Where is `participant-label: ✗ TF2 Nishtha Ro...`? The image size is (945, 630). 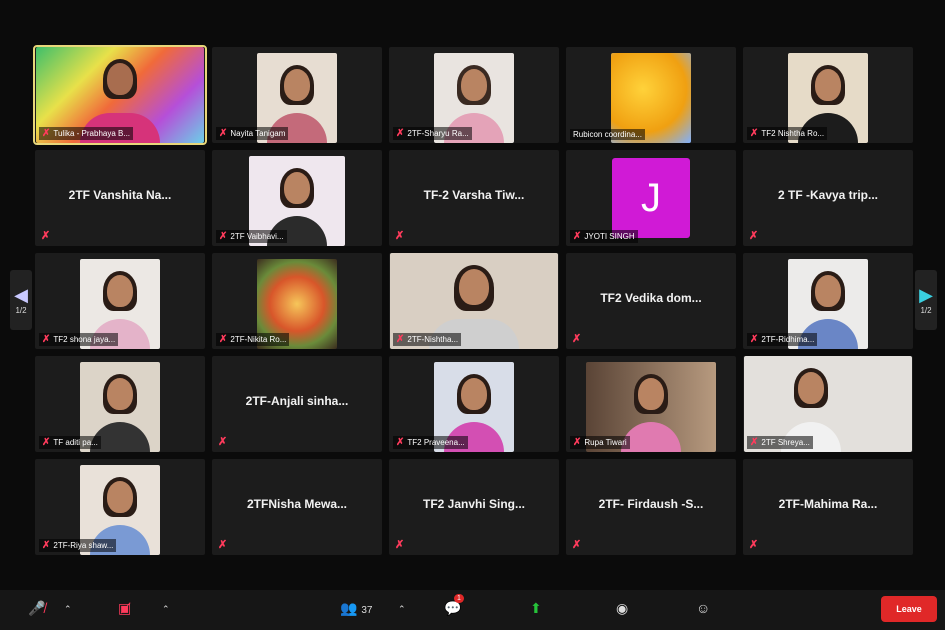
participant-label: ✗ TF2 Nishtha Ro... is located at coordinates (787, 133).